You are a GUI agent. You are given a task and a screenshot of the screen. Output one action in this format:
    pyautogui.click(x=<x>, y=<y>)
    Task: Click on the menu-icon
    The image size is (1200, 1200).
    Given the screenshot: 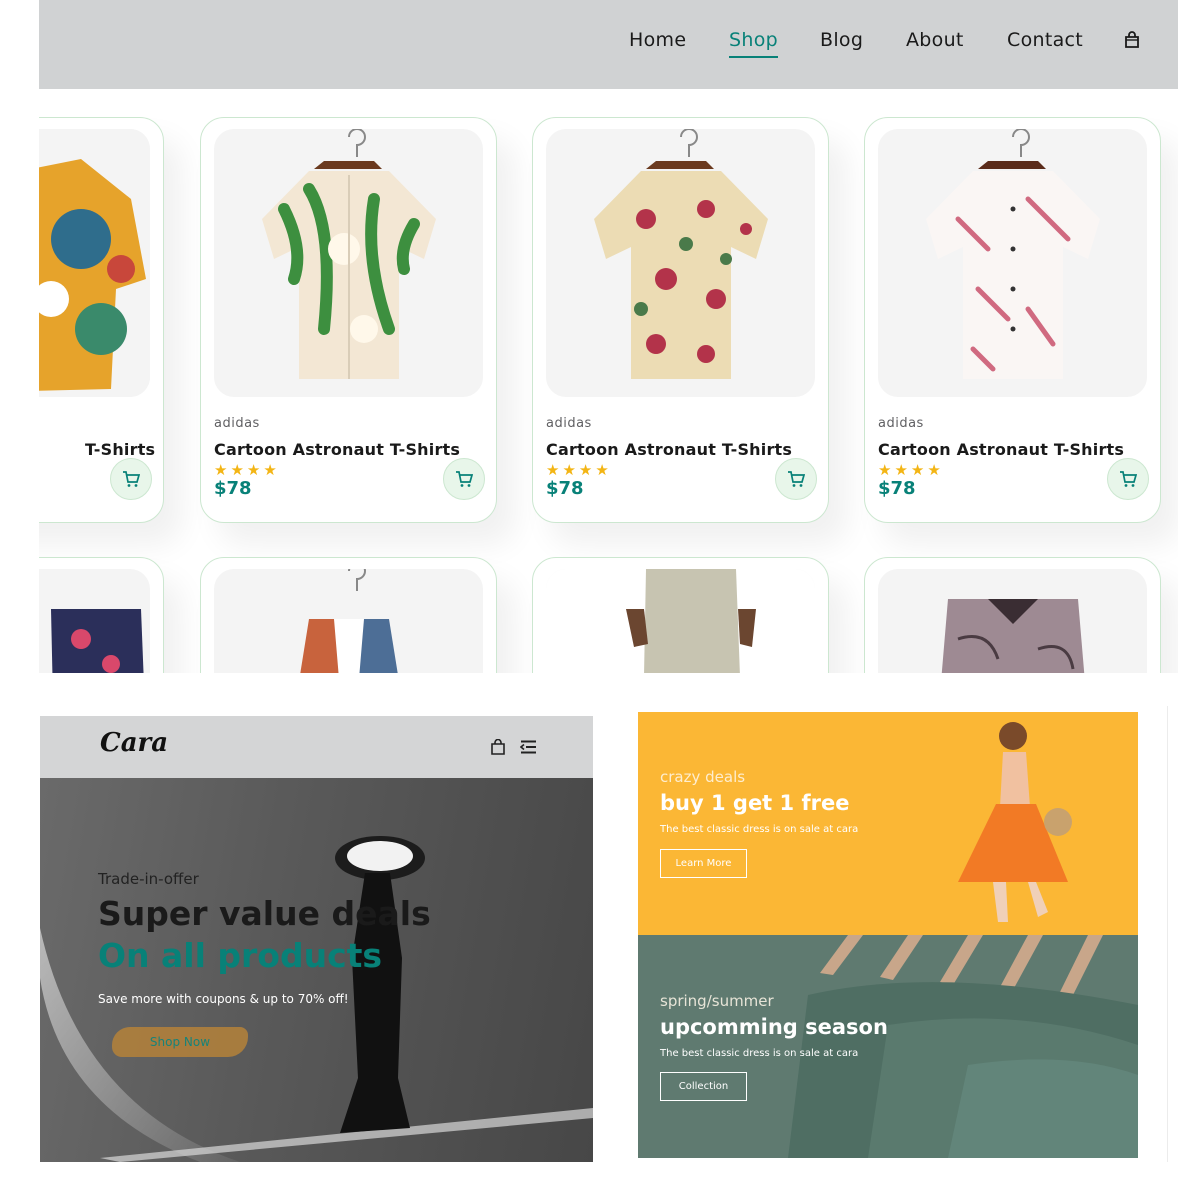 What is the action you would take?
    pyautogui.click(x=528, y=747)
    